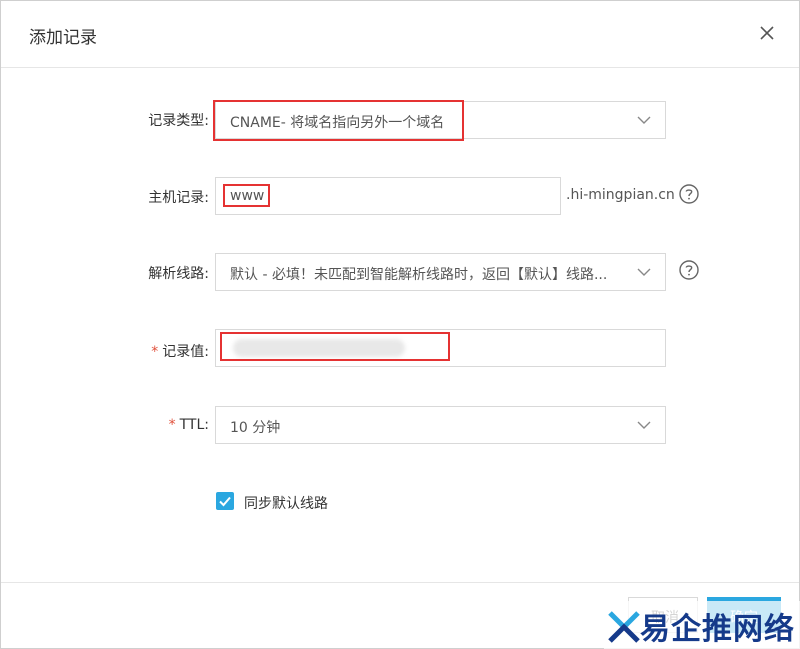  I want to click on record-value-label-row: * 记录值:, so click(170, 351).